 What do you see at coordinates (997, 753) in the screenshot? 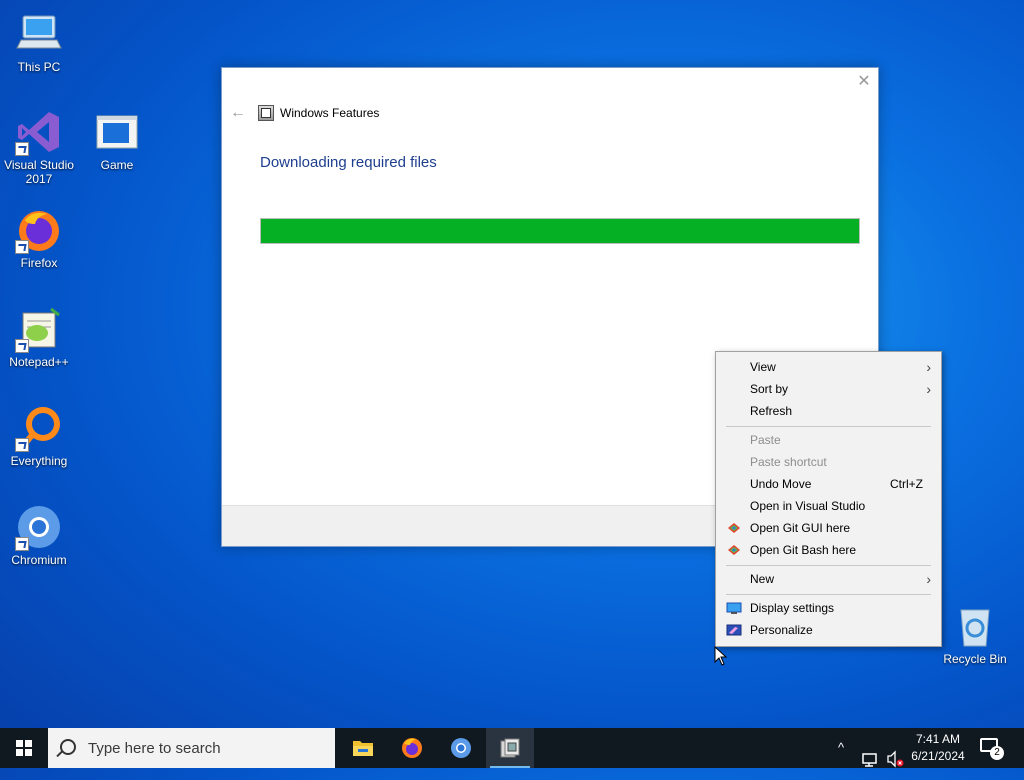
I see `notification-count-badge: 2` at bounding box center [997, 753].